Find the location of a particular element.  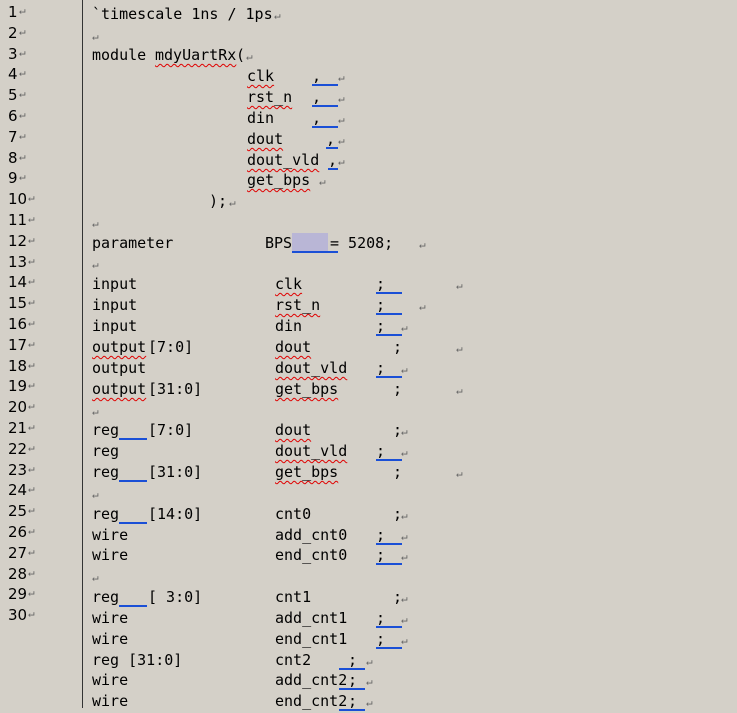

code-token: add_cnt2 is located at coordinates (311, 680).